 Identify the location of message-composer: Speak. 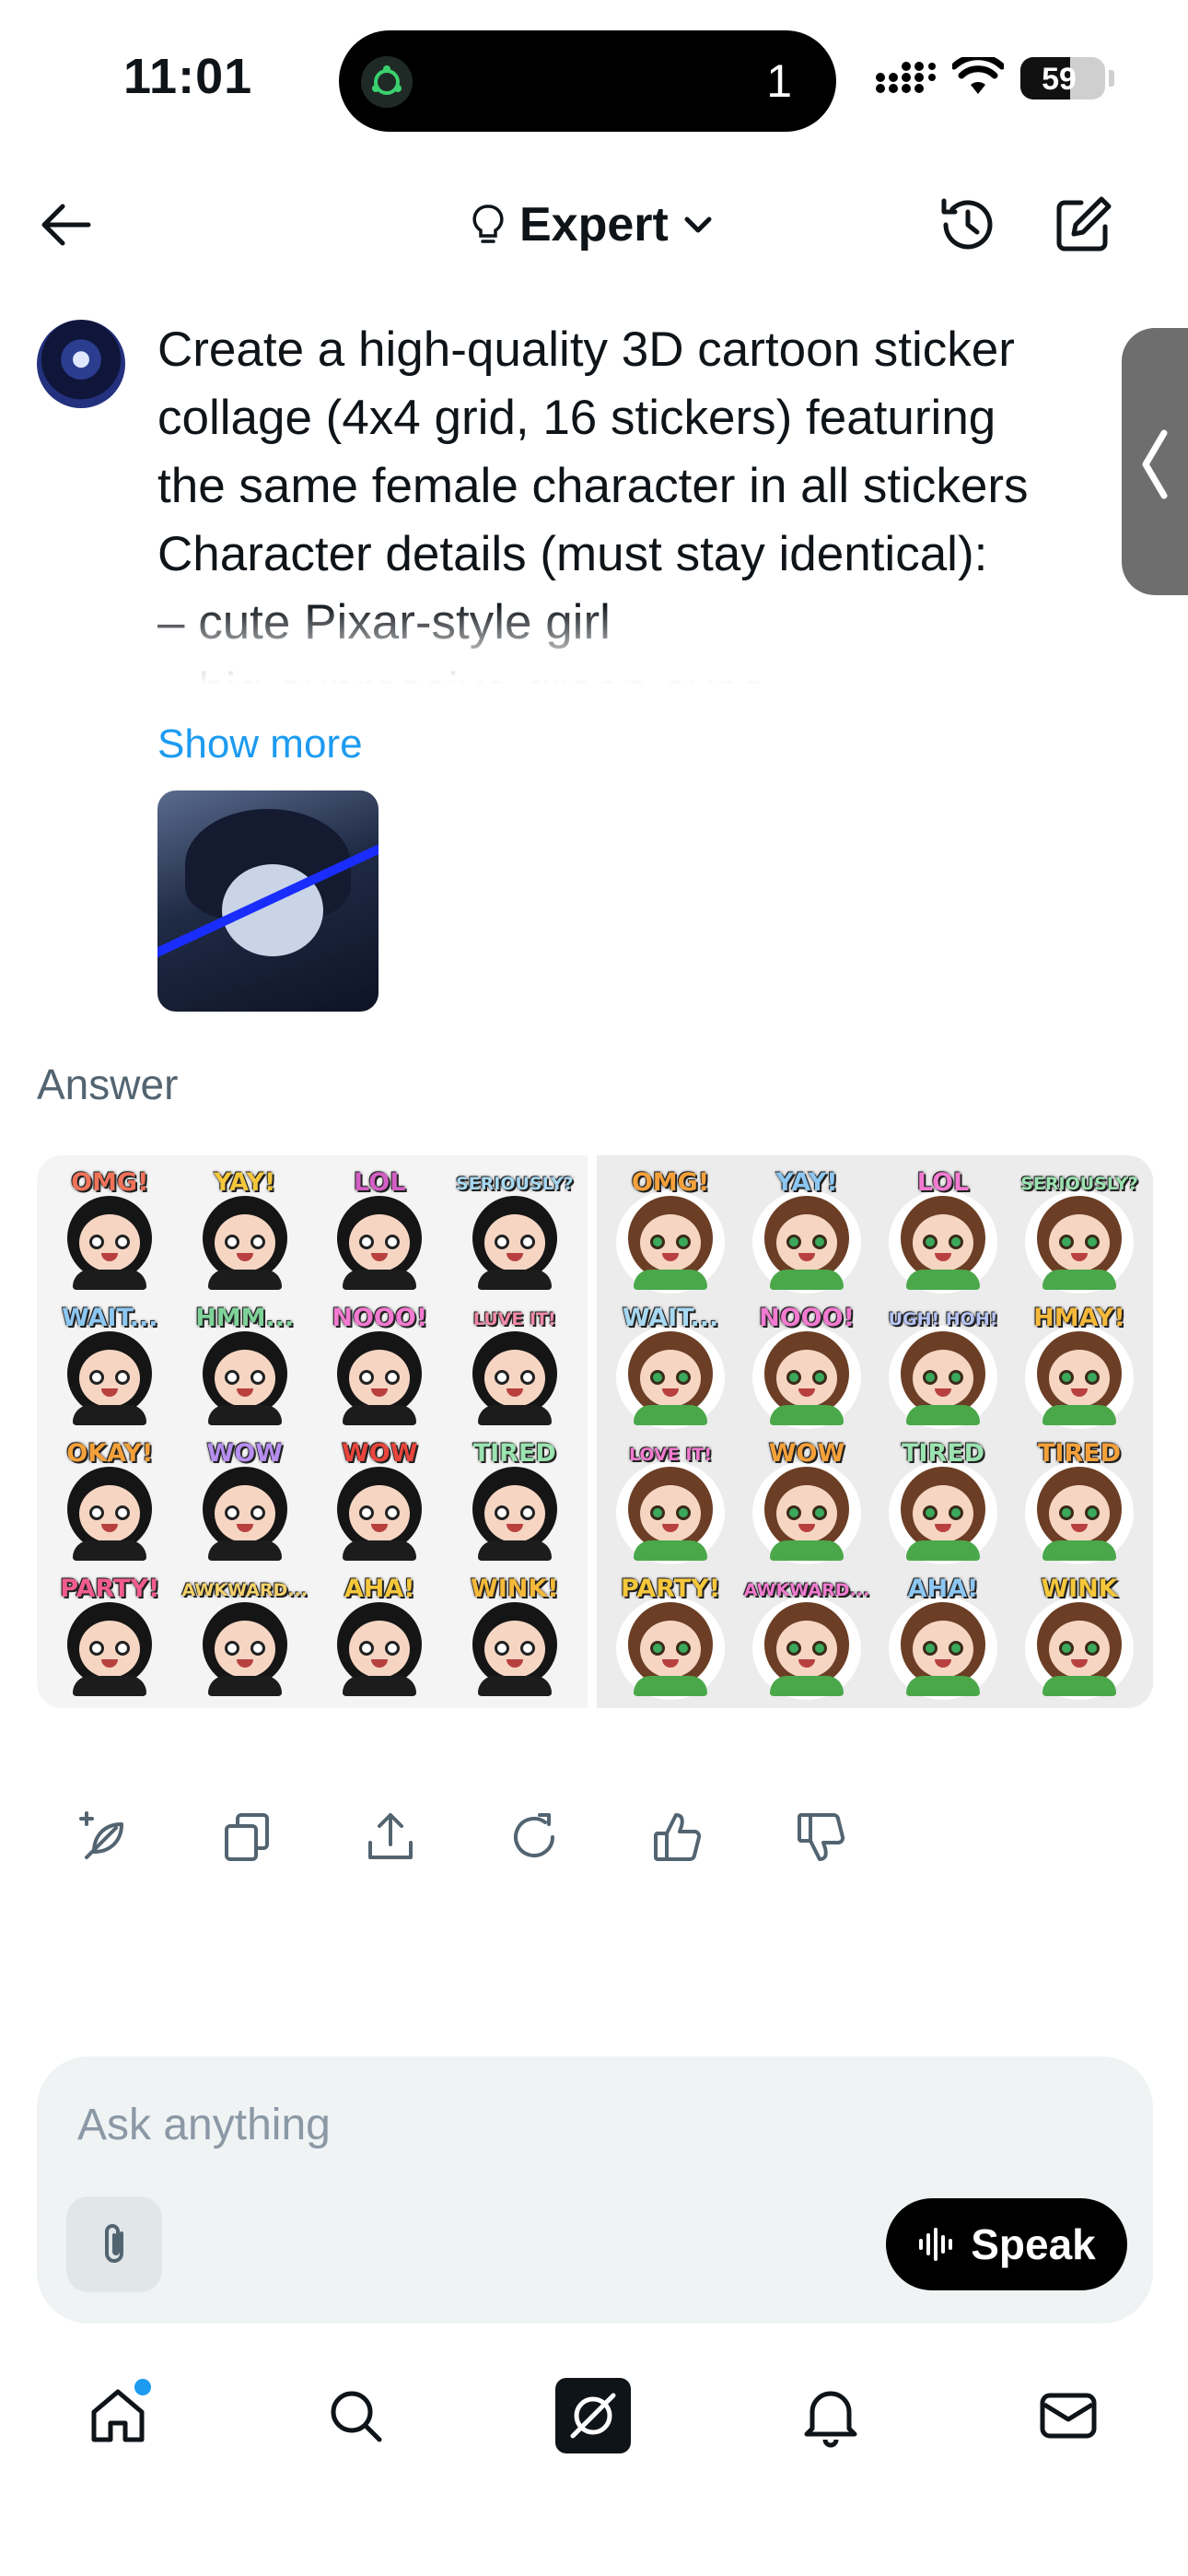
(595, 2190).